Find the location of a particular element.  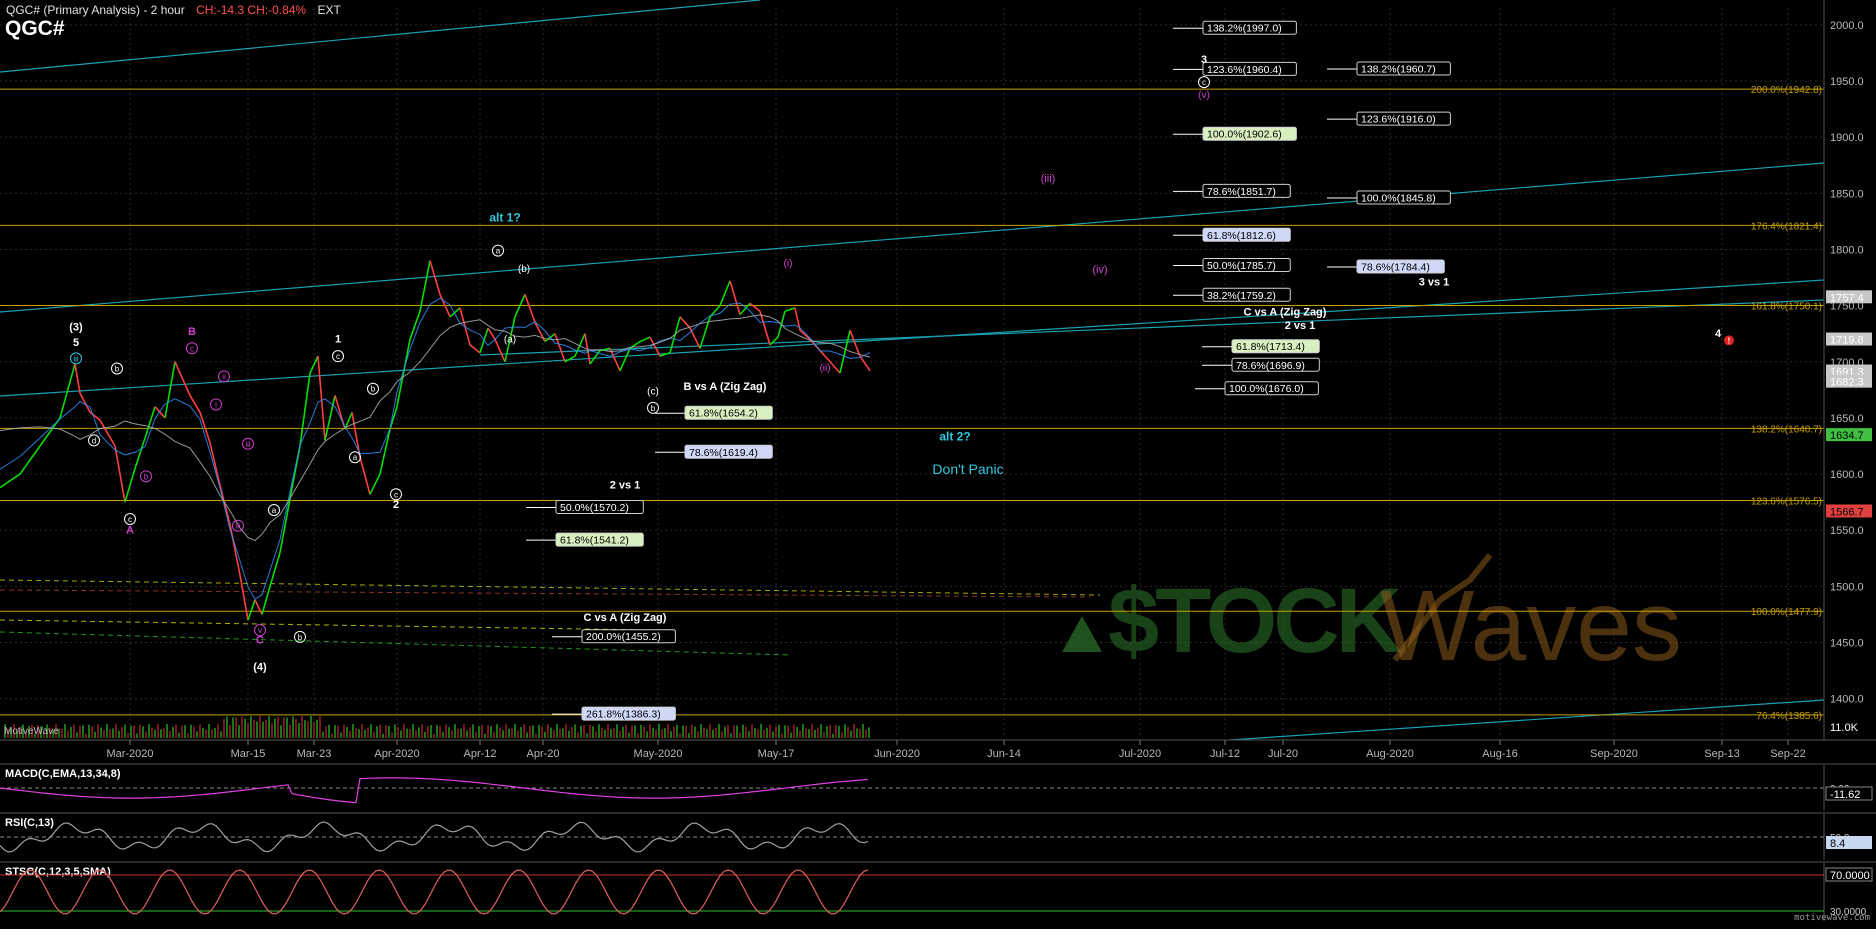

projection-box-label: 123.6%(1916.0) is located at coordinates (1398, 120).